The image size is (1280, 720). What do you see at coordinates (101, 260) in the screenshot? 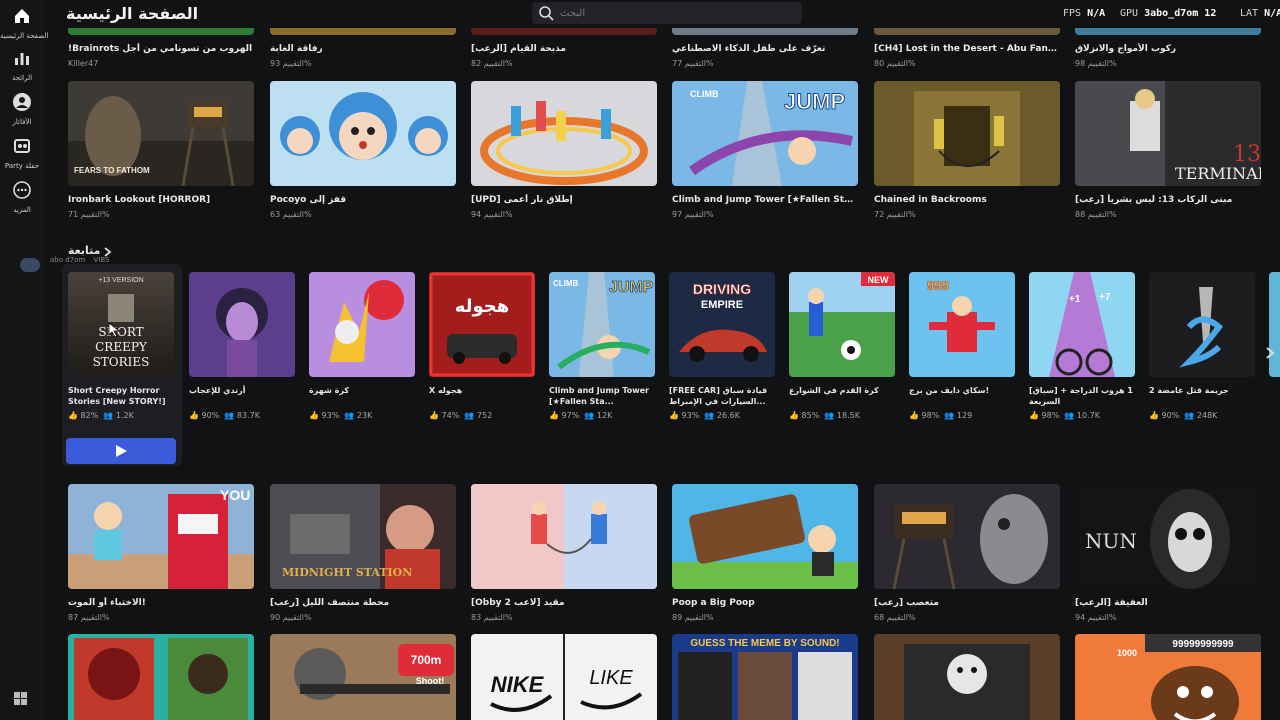
I see `friend-tag: VIBS` at bounding box center [101, 260].